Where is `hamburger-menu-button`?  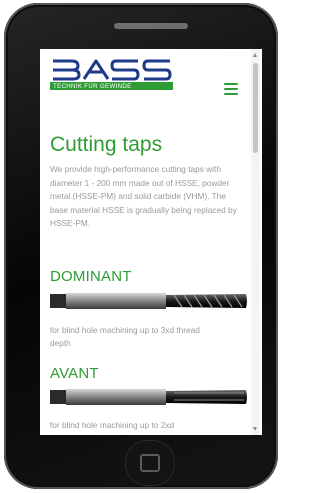 hamburger-menu-button is located at coordinates (231, 89).